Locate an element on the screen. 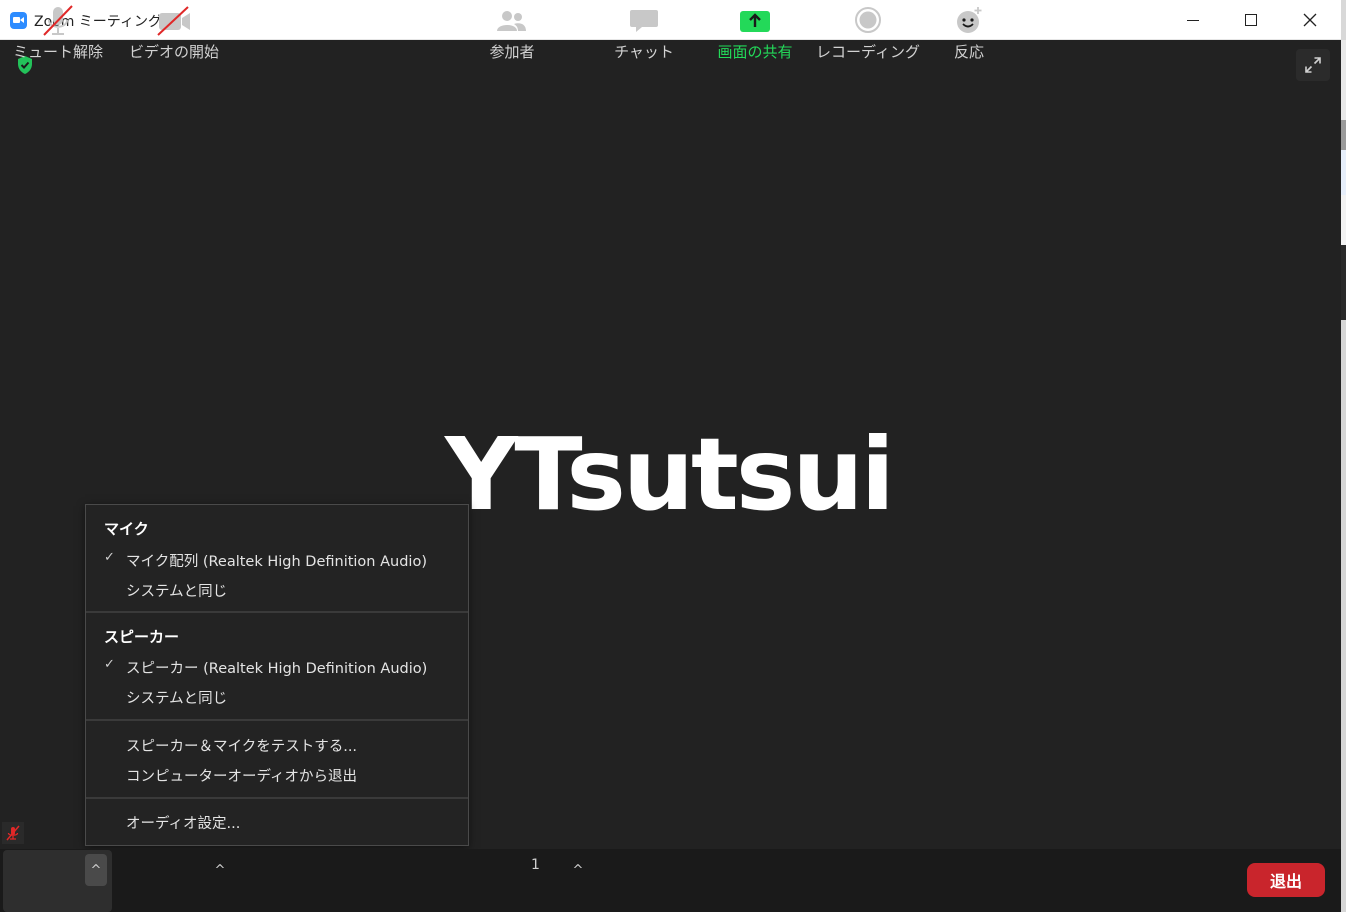 The image size is (1346, 912). minimize-button is located at coordinates (1193, 20).